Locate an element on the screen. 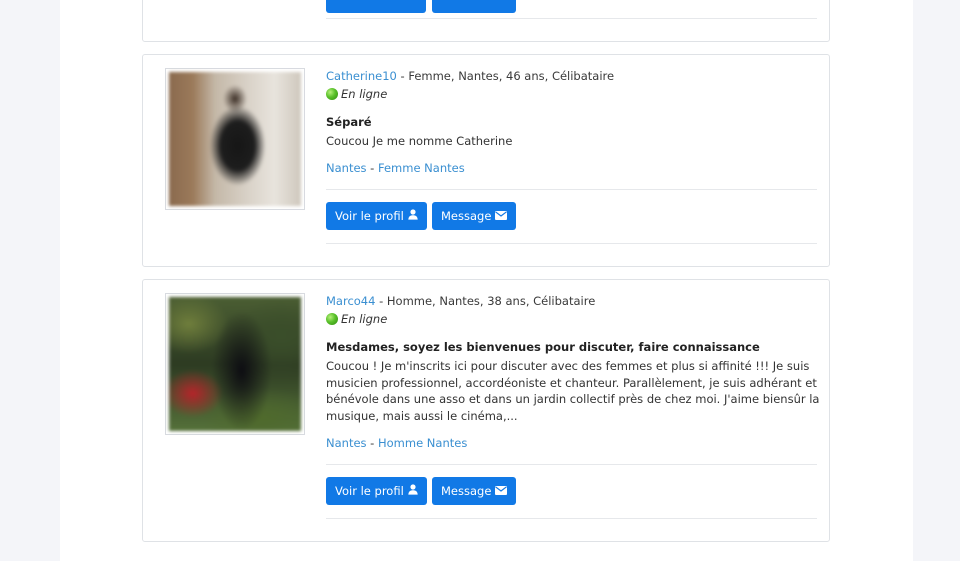 The width and height of the screenshot is (960, 561). location-links: Nantes - Femme Nantes is located at coordinates (395, 168).